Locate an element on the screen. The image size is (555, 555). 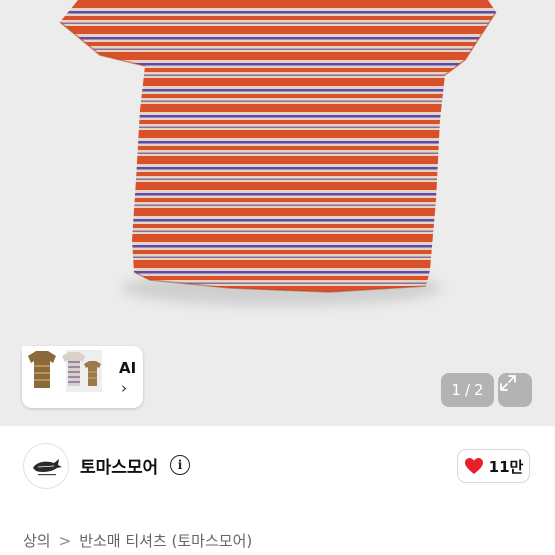
pager-current: 1 is located at coordinates (456, 390).